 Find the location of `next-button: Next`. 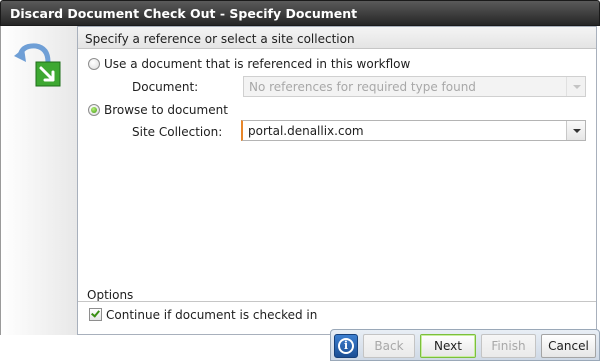

next-button: Next is located at coordinates (448, 346).